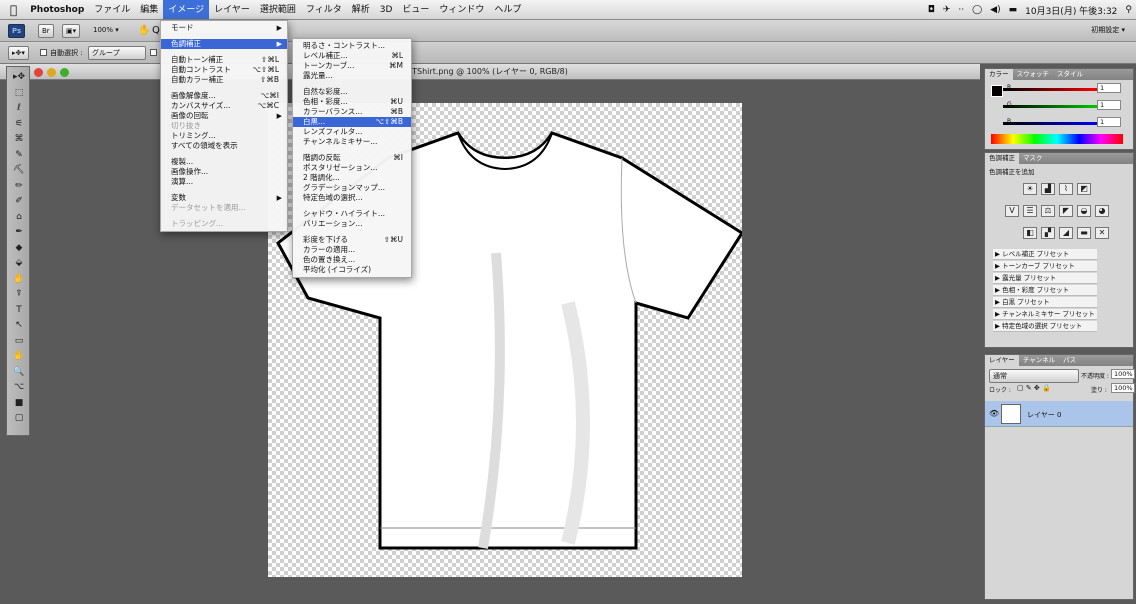  What do you see at coordinates (19, 232) in the screenshot?
I see `tool-icon: ✒` at bounding box center [19, 232].